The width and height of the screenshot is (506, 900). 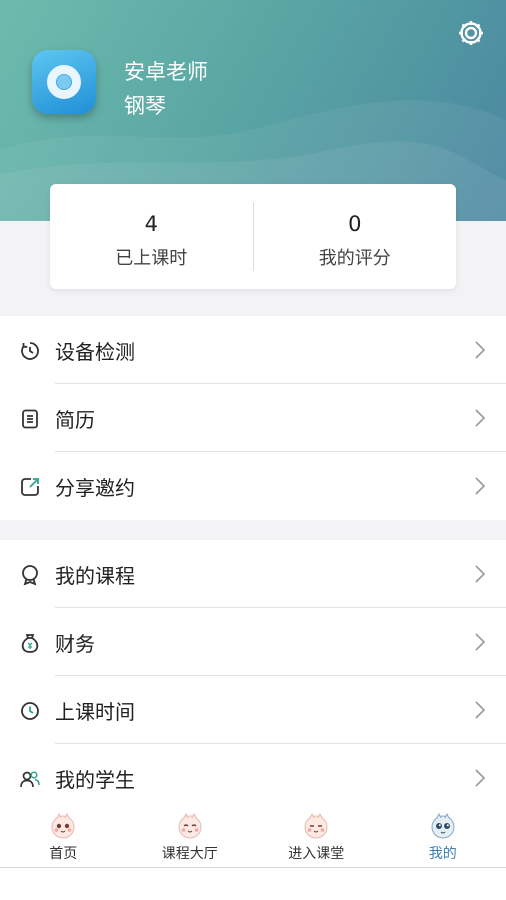 I want to click on avatar, so click(x=64, y=82).